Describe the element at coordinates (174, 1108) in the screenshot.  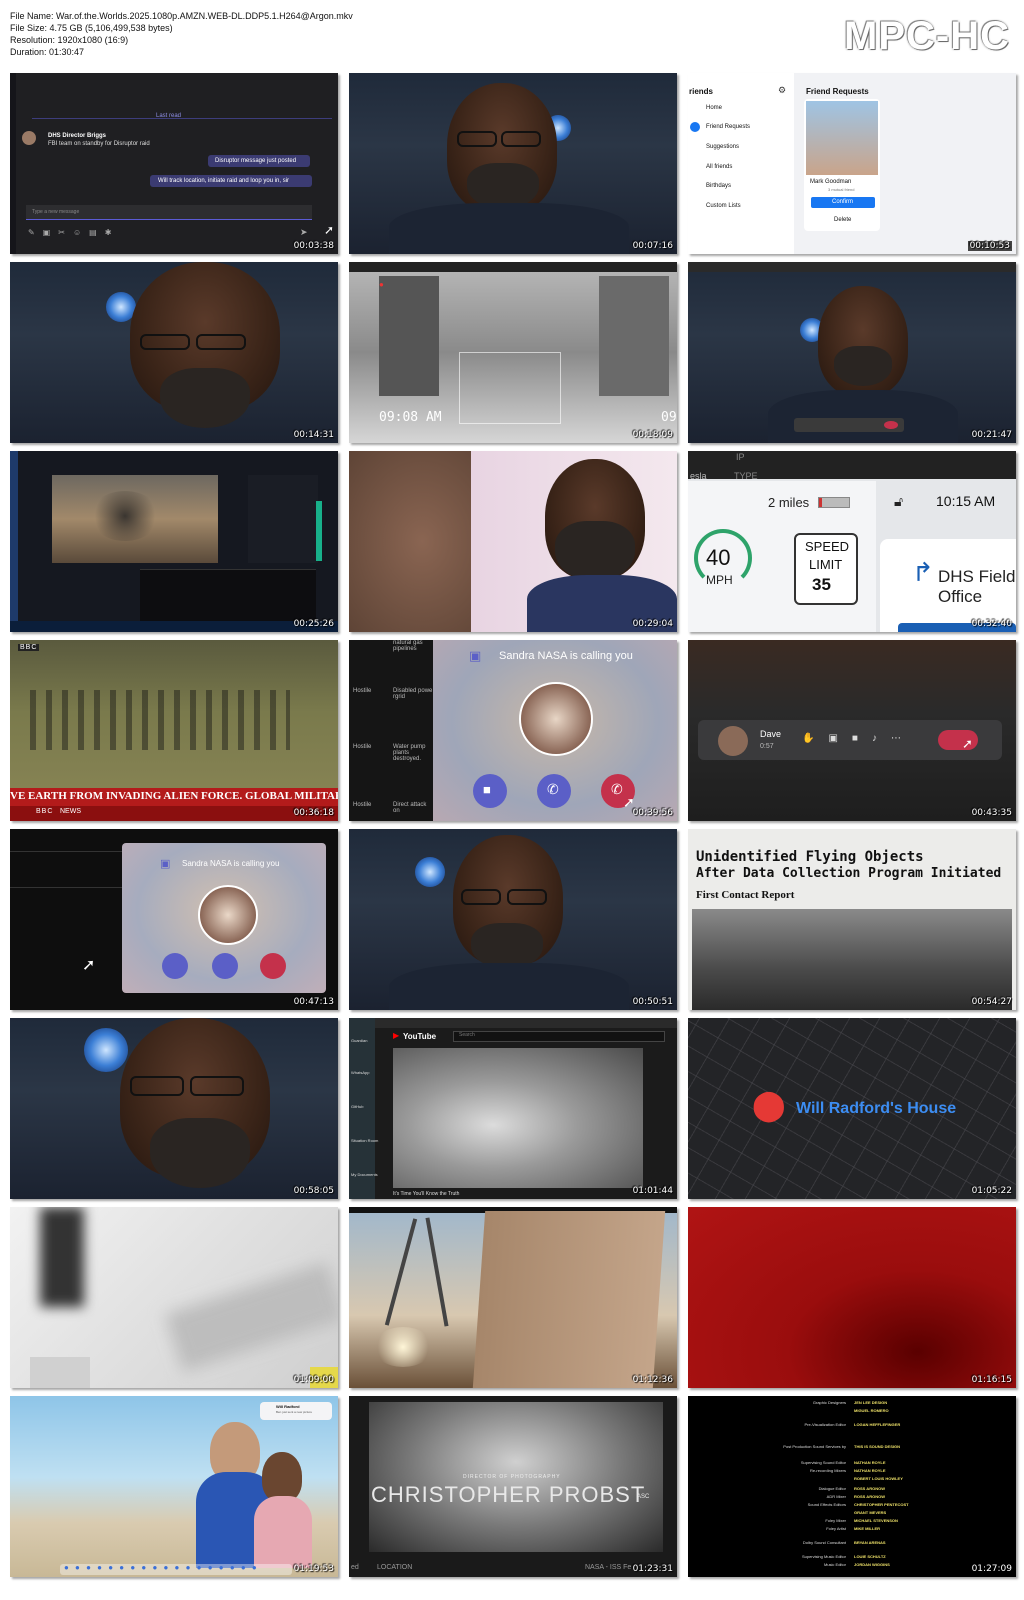
I see `thumbnail-16: 00:58:05` at that location.